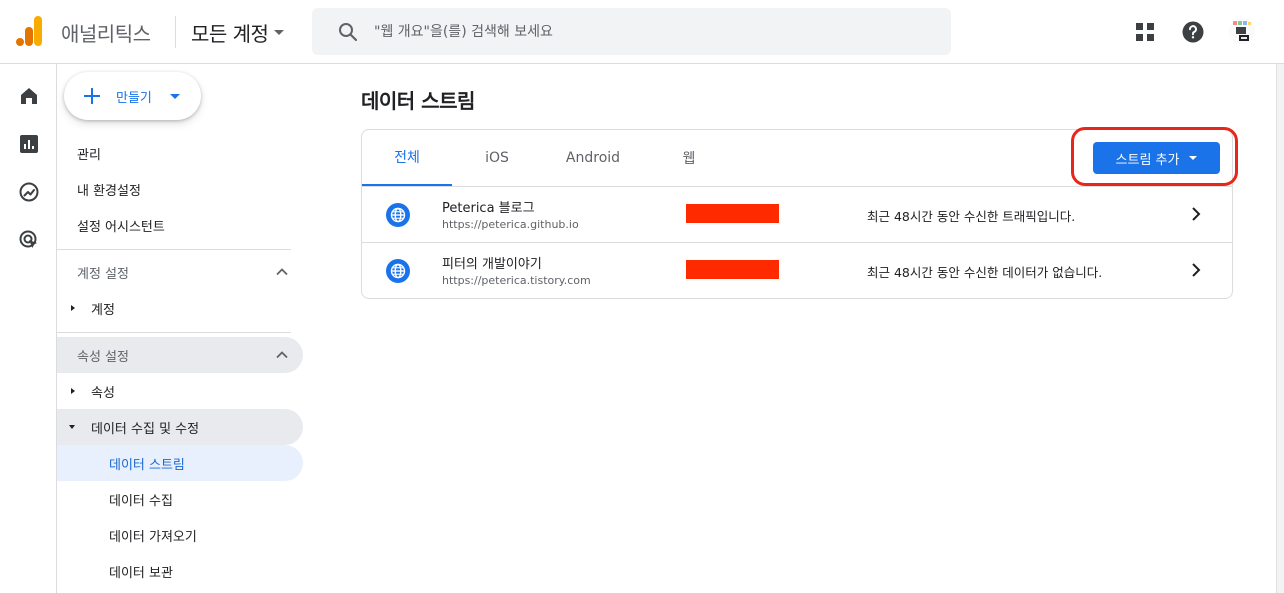 This screenshot has width=1284, height=593. What do you see at coordinates (145, 429) in the screenshot?
I see `sidebar-item-label: 데이터 수집 및 수정` at bounding box center [145, 429].